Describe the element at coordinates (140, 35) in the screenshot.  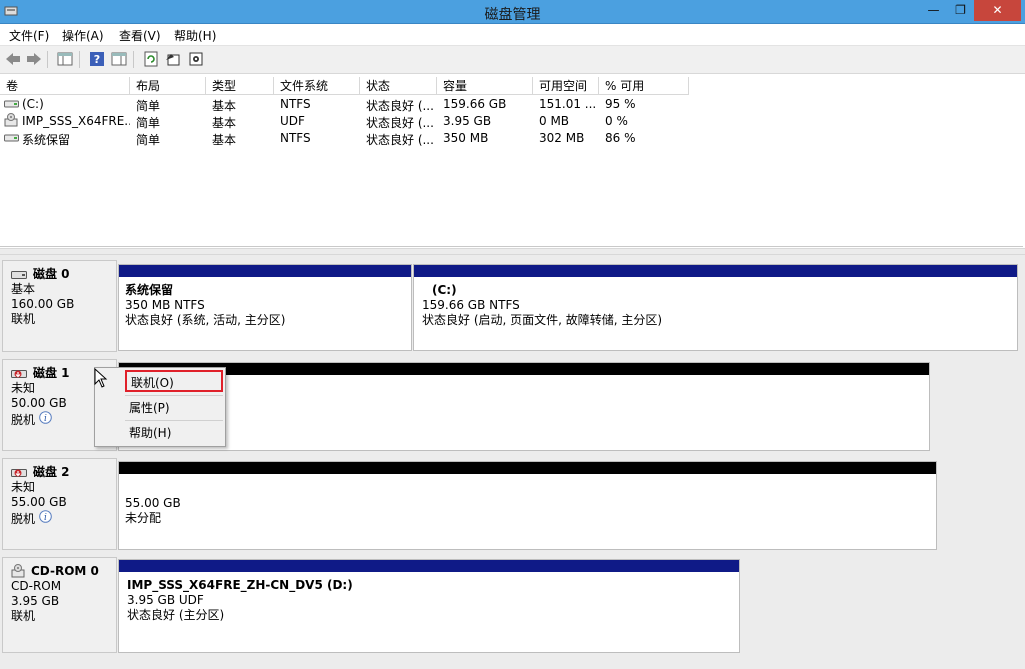
I see `menu-view: 查看(V)` at that location.